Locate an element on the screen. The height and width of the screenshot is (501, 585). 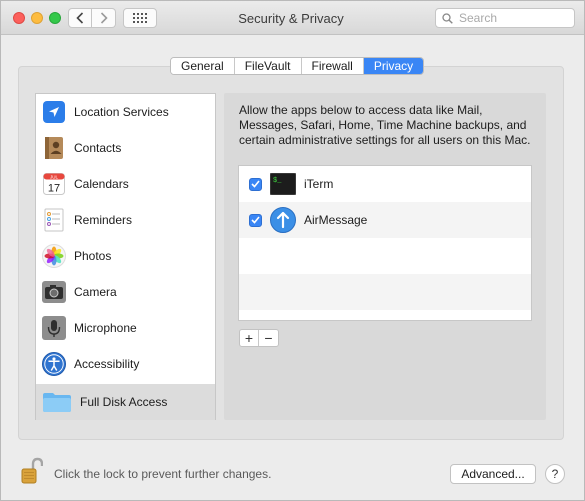
microphone-icon is located at coordinates (54, 328).